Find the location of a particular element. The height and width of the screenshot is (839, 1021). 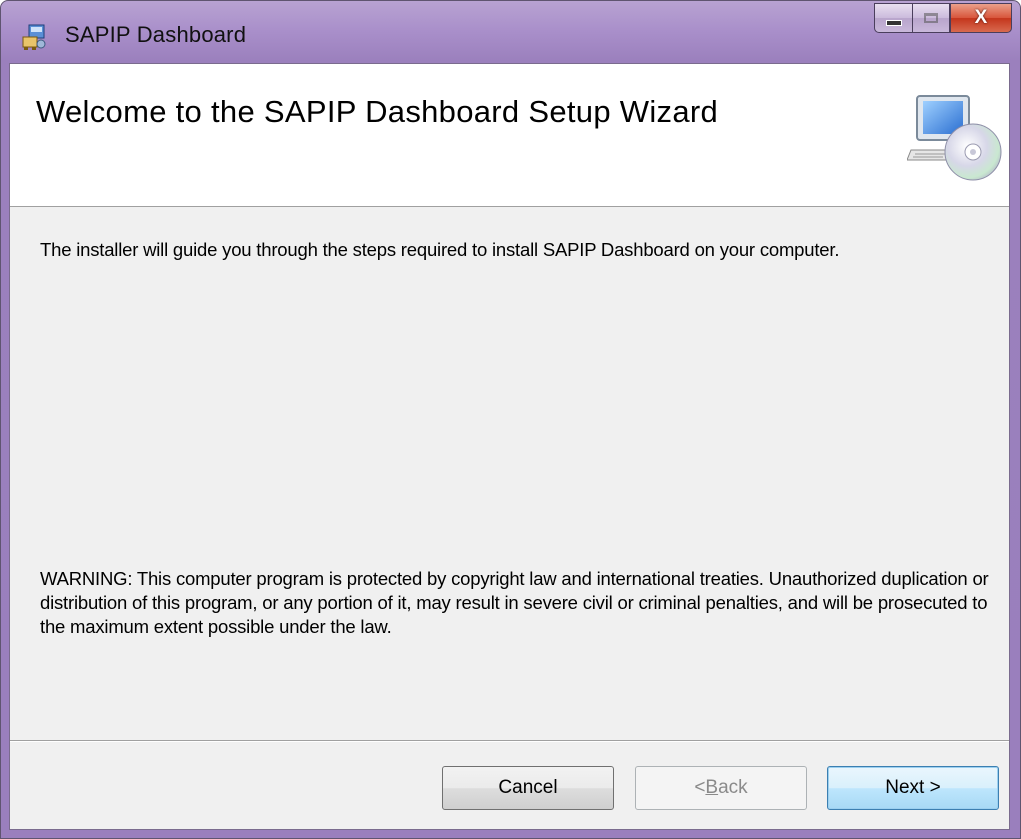

next-button: Next > is located at coordinates (913, 788).